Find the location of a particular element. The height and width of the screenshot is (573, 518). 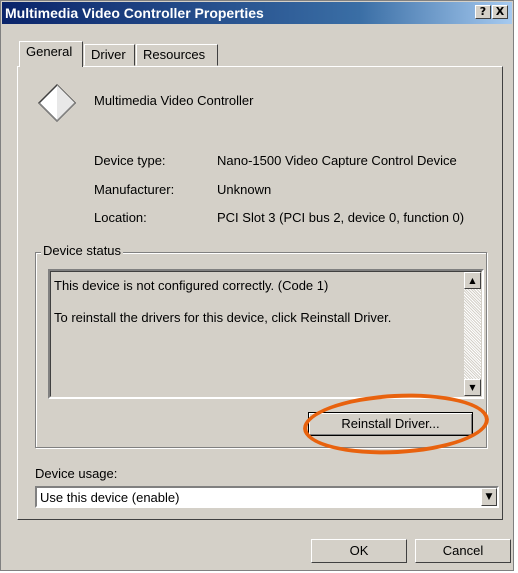

manufacturer-label: Manufacturer: is located at coordinates (134, 189).